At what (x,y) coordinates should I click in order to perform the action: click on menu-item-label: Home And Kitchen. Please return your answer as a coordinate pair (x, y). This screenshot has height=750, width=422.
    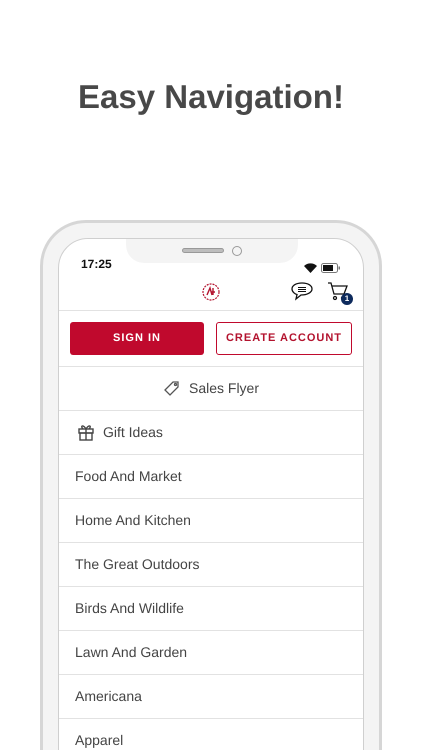
    Looking at the image, I should click on (133, 520).